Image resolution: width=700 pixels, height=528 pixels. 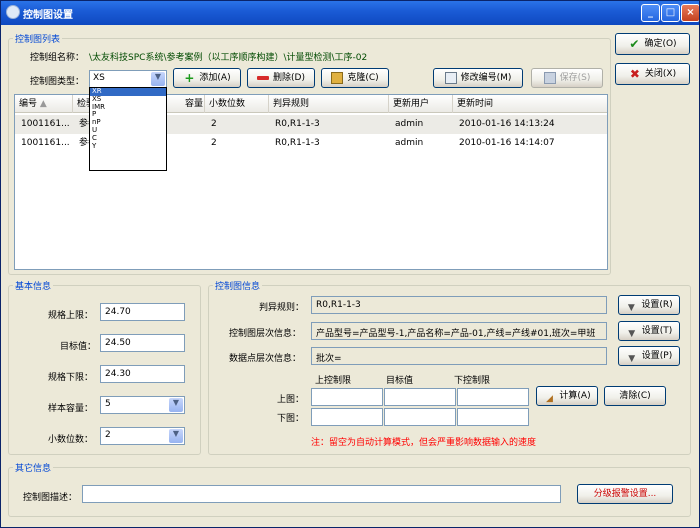 I want to click on rule-label: 判异规则：, so click(x=282, y=308).